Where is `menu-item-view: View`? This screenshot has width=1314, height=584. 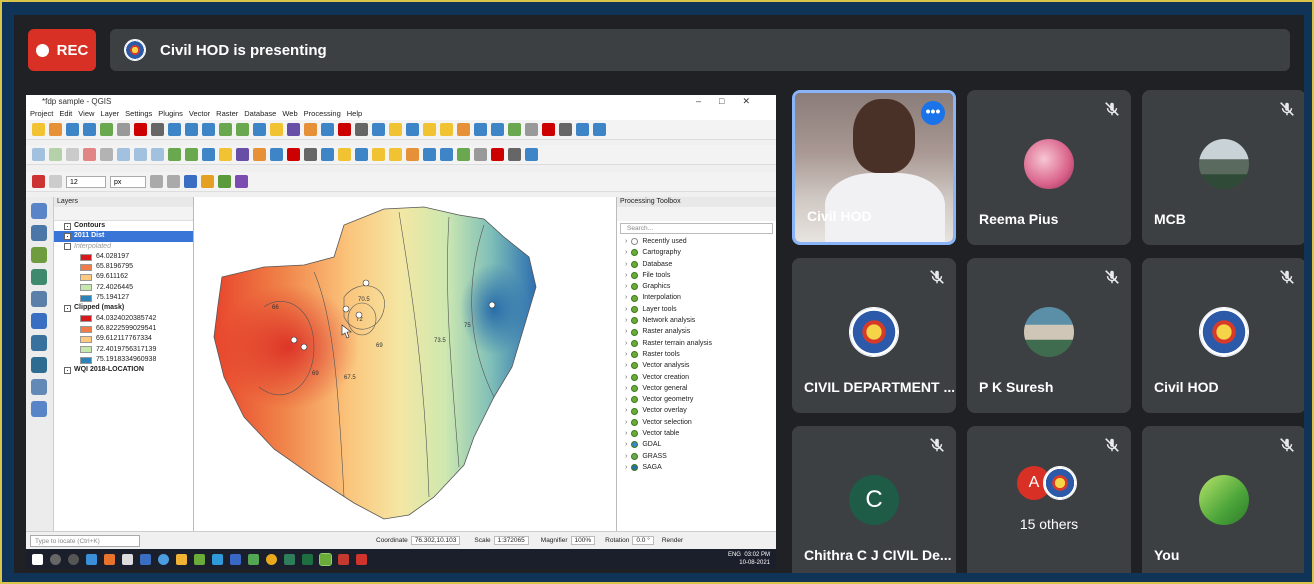 menu-item-view: View is located at coordinates (86, 113).